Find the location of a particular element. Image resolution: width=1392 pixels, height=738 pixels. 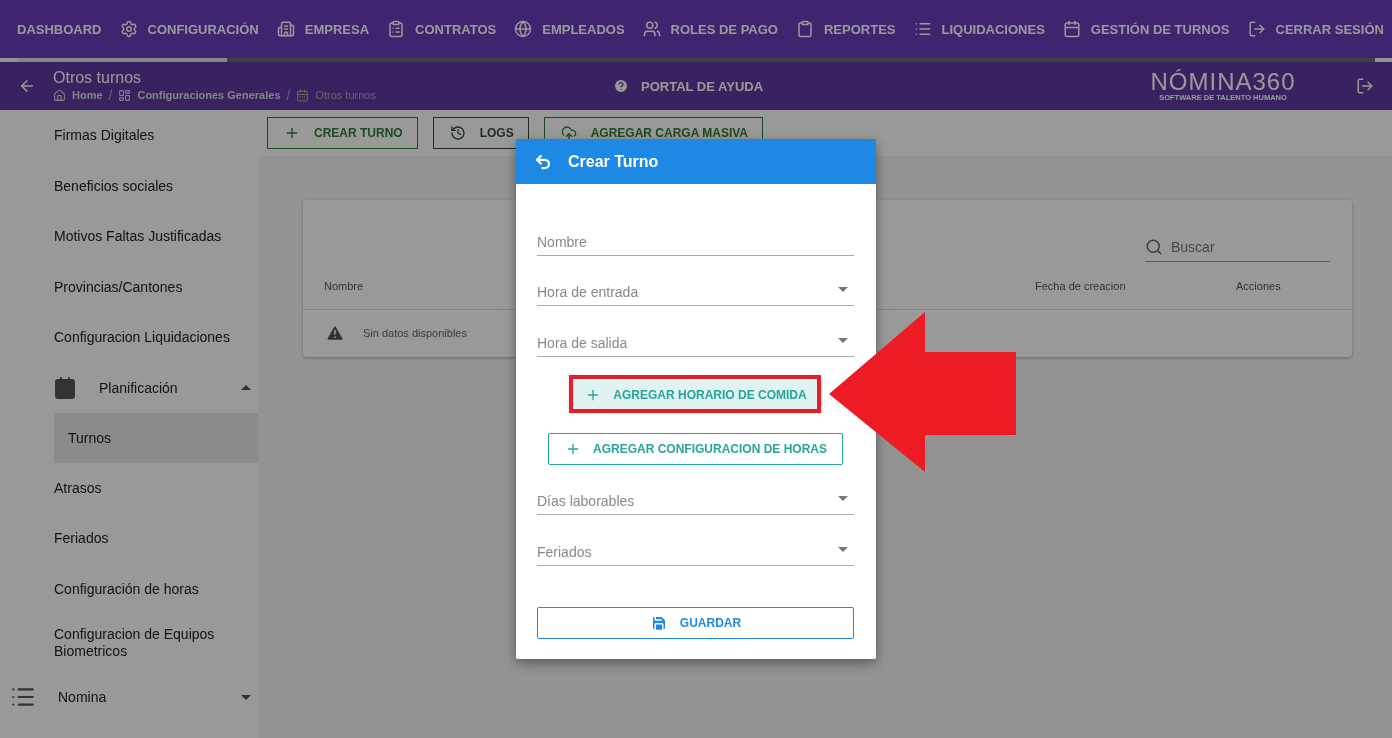

nav-item: REPORTES is located at coordinates (846, 29).